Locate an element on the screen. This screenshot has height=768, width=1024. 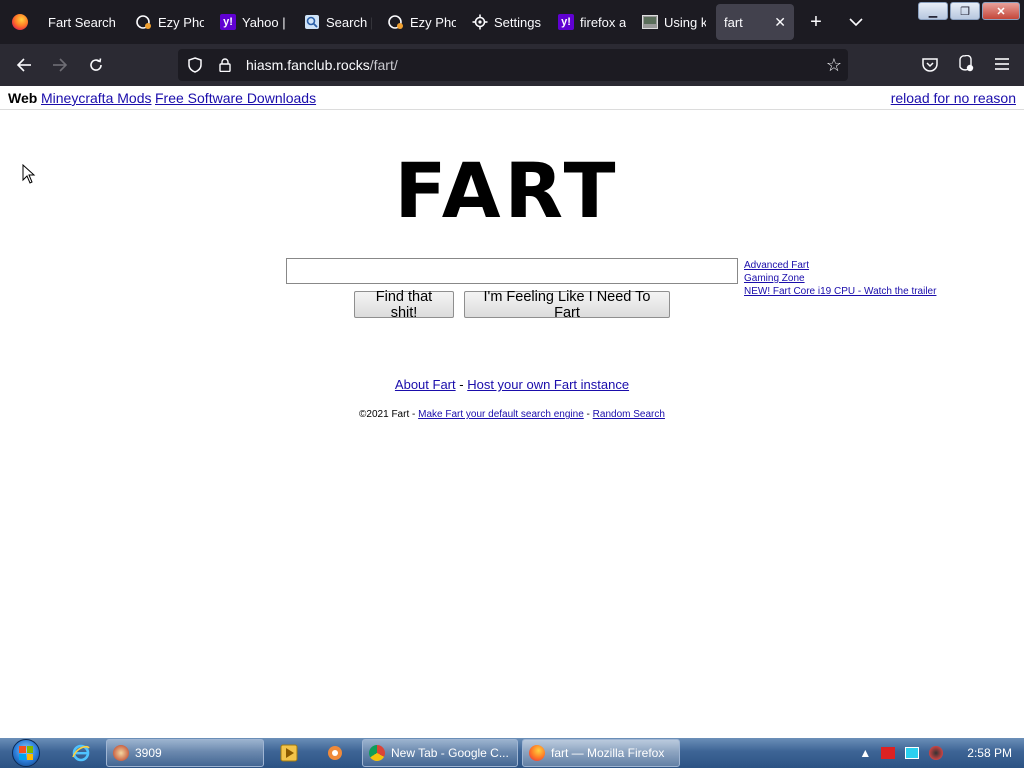
fart-logo: FART is located at coordinates (507, 190).